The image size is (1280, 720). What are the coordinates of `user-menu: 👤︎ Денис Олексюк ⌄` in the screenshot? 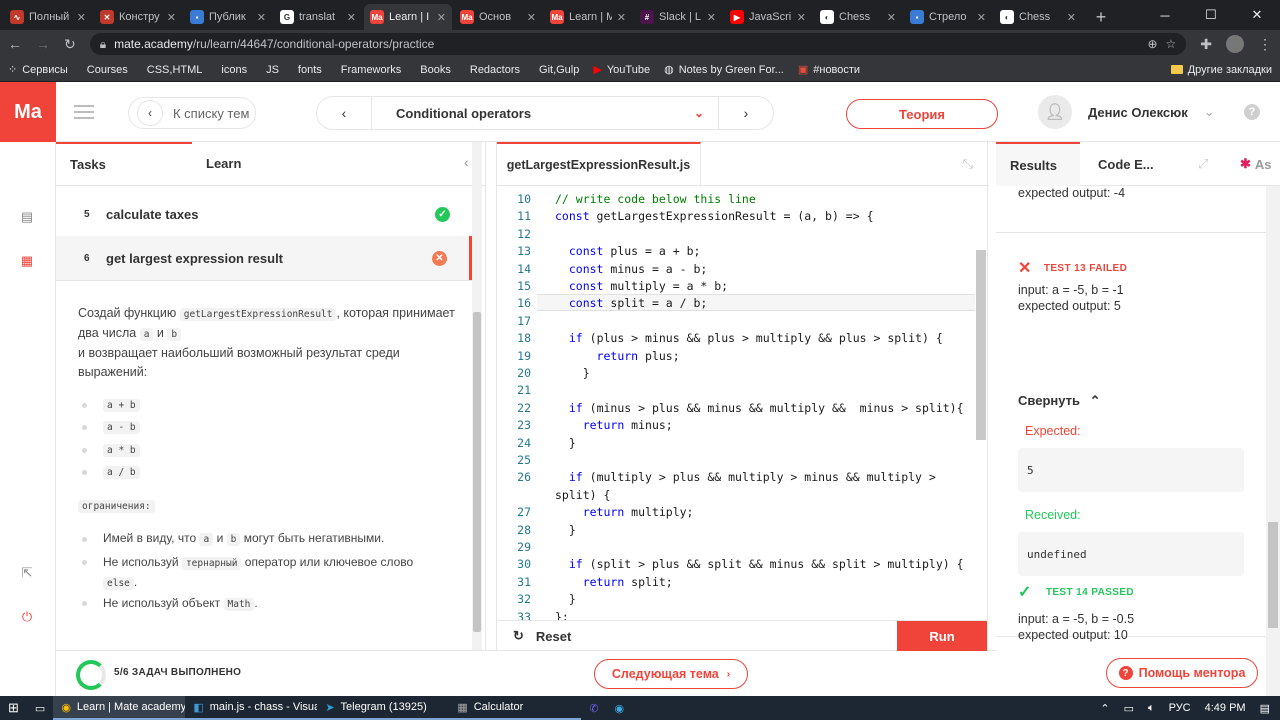 It's located at (1126, 112).